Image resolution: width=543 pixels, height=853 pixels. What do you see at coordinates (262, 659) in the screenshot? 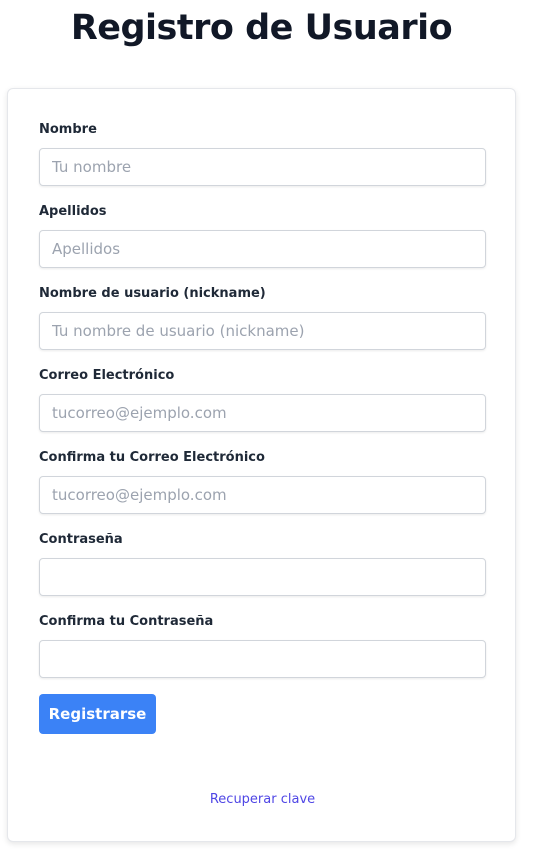
I see `confirm-password-input` at bounding box center [262, 659].